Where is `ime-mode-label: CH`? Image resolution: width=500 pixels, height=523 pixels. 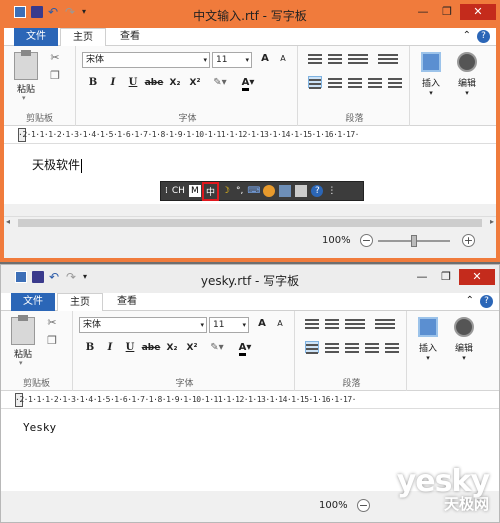
ime-mode-label: CH is located at coordinates (178, 191).